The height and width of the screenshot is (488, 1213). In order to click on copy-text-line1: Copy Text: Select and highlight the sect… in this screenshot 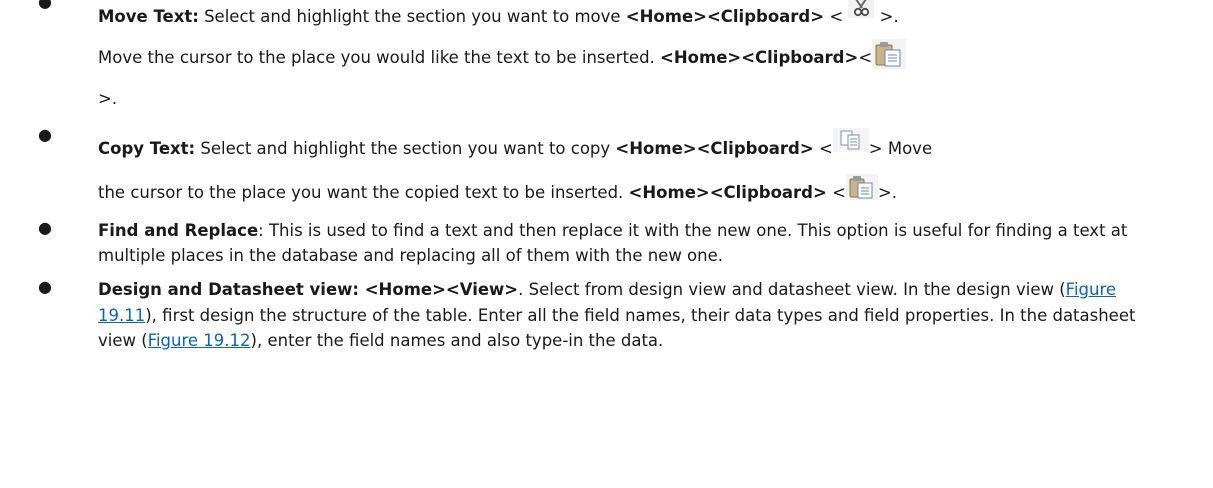, I will do `click(638, 148)`.